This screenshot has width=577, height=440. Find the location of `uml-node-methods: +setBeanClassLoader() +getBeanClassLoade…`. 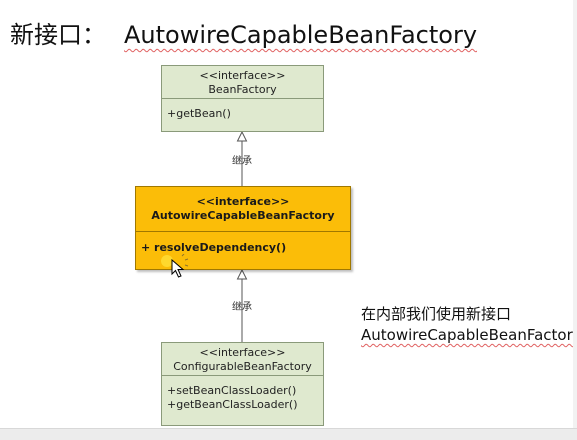

uml-node-methods: +setBeanClassLoader() +getBeanClassLoade… is located at coordinates (242, 394).